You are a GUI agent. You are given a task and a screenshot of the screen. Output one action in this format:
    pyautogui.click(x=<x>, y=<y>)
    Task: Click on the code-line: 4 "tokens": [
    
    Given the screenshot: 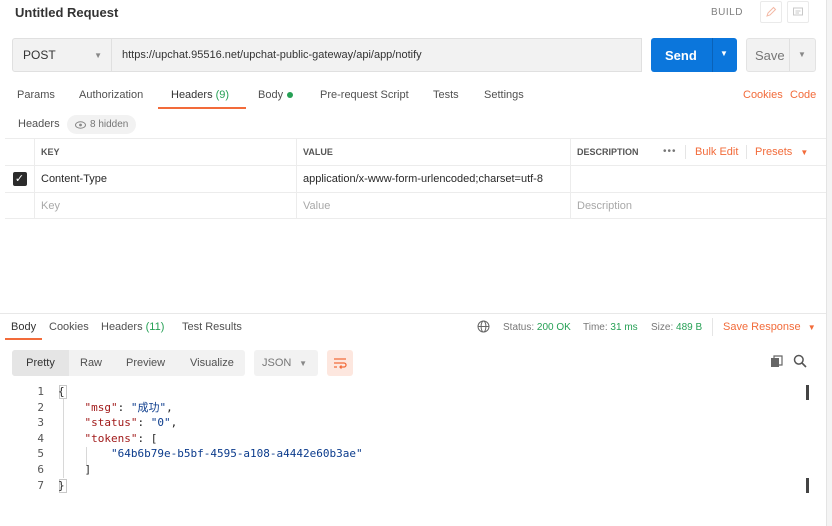 What is the action you would take?
    pyautogui.click(x=416, y=439)
    